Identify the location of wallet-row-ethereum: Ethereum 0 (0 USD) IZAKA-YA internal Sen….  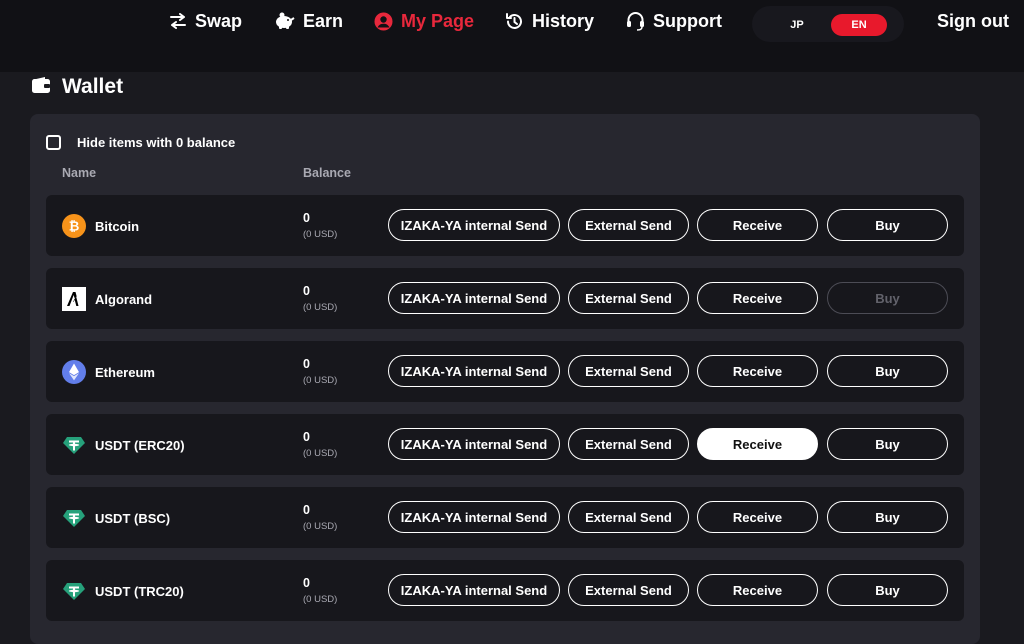
(505, 371).